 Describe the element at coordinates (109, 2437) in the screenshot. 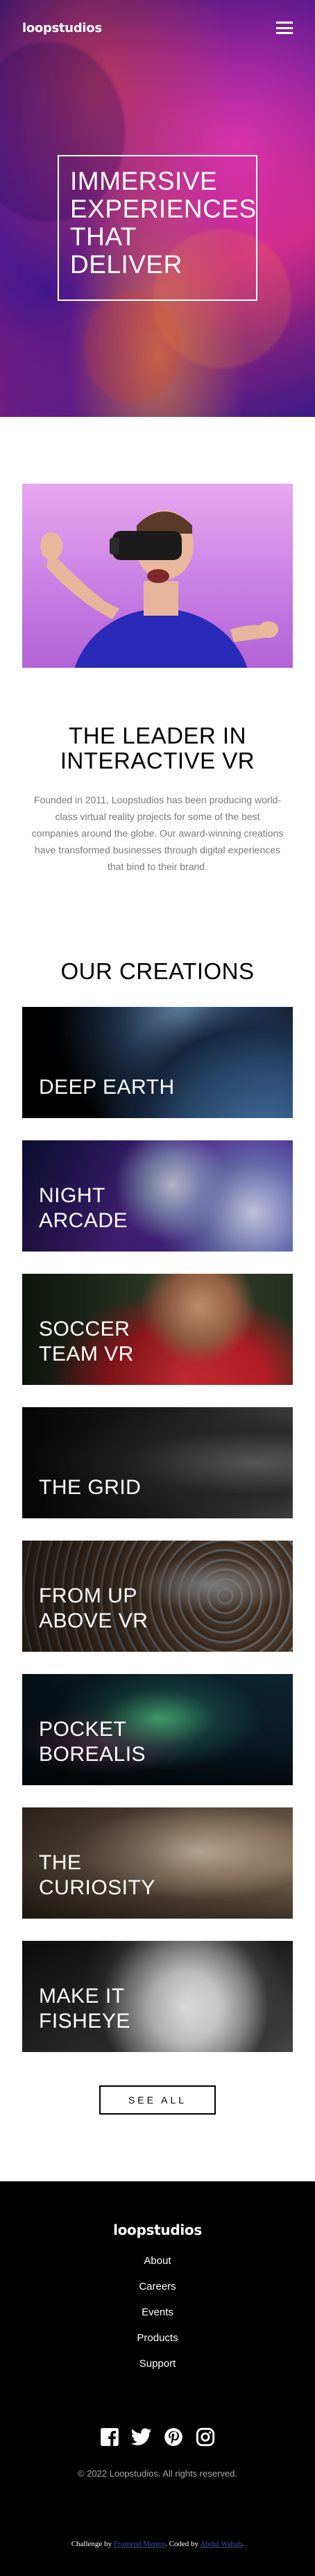

I see `facebook-icon` at that location.